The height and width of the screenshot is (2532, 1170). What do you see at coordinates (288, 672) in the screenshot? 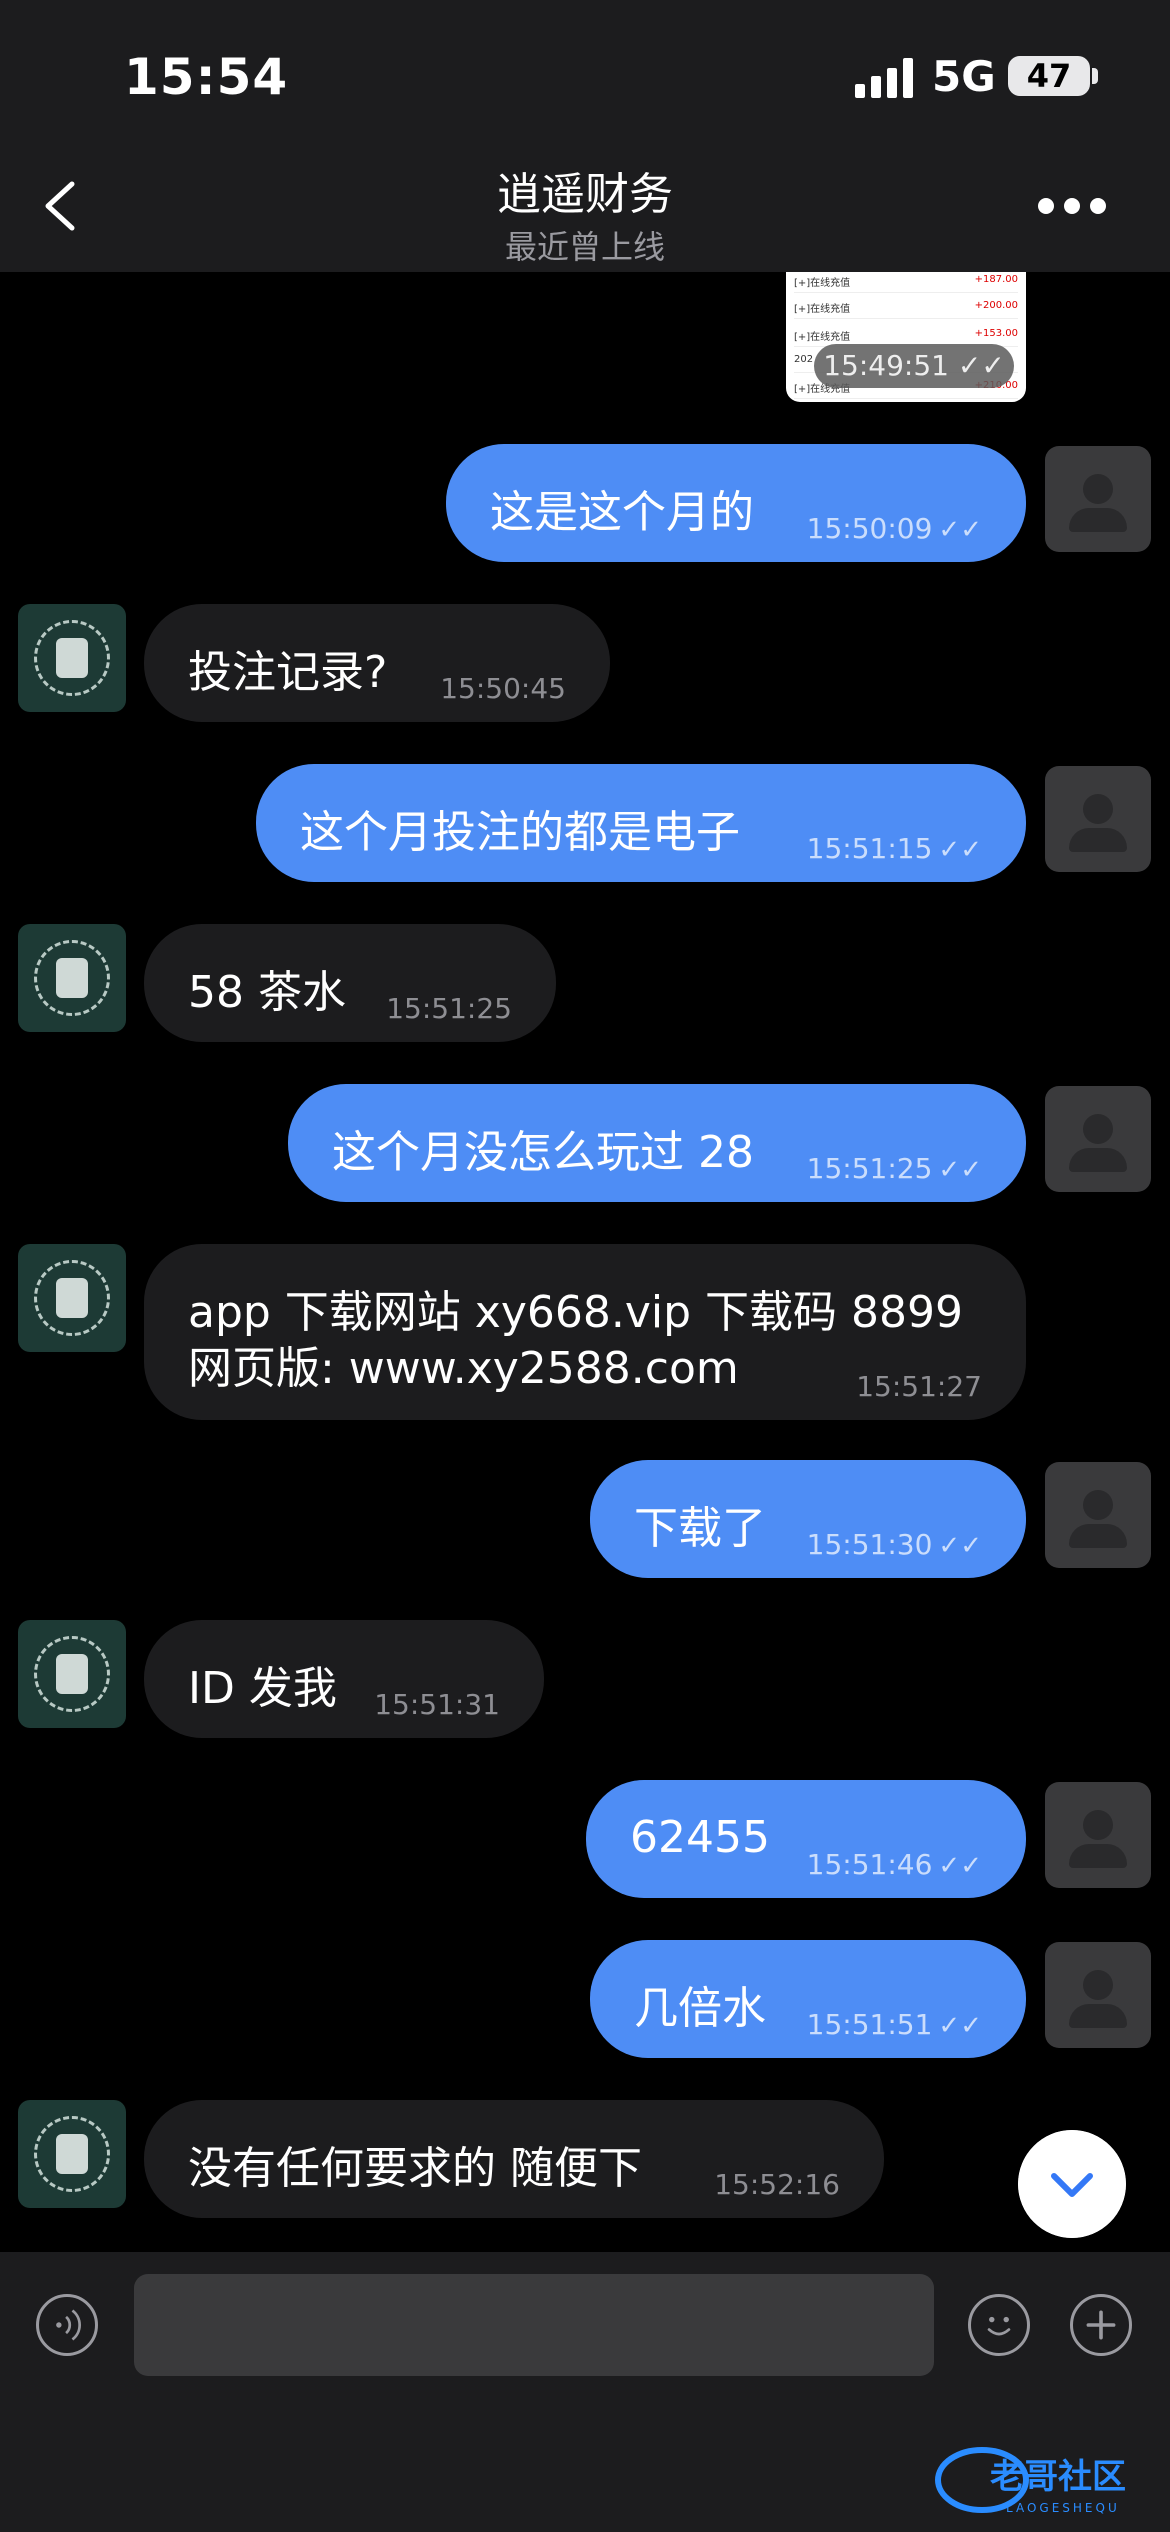
I see `message-text: 投注记录?` at bounding box center [288, 672].